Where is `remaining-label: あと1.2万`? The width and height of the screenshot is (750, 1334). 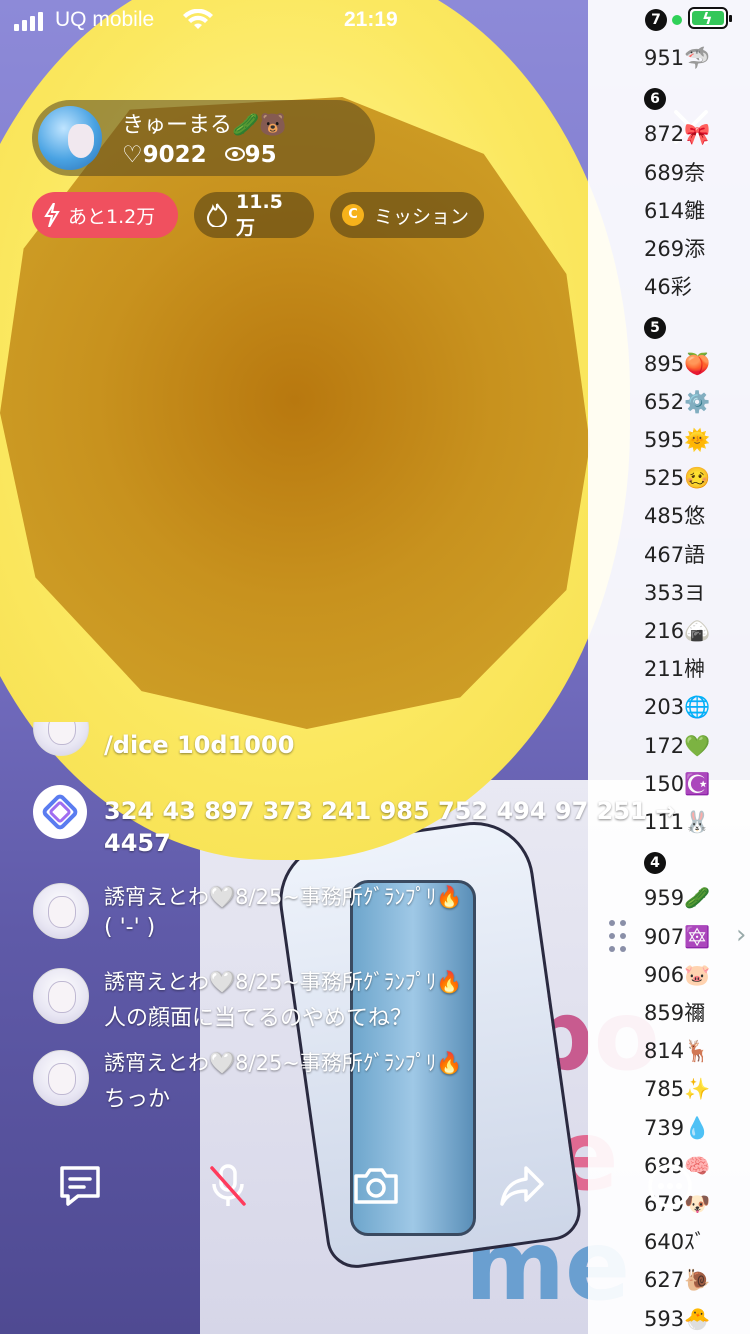 remaining-label: あと1.2万 is located at coordinates (112, 216).